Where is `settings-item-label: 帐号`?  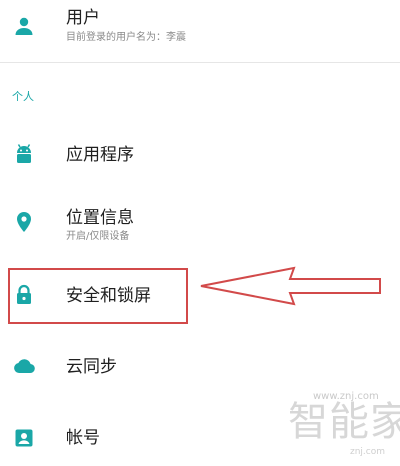 settings-item-label: 帐号 is located at coordinates (83, 438).